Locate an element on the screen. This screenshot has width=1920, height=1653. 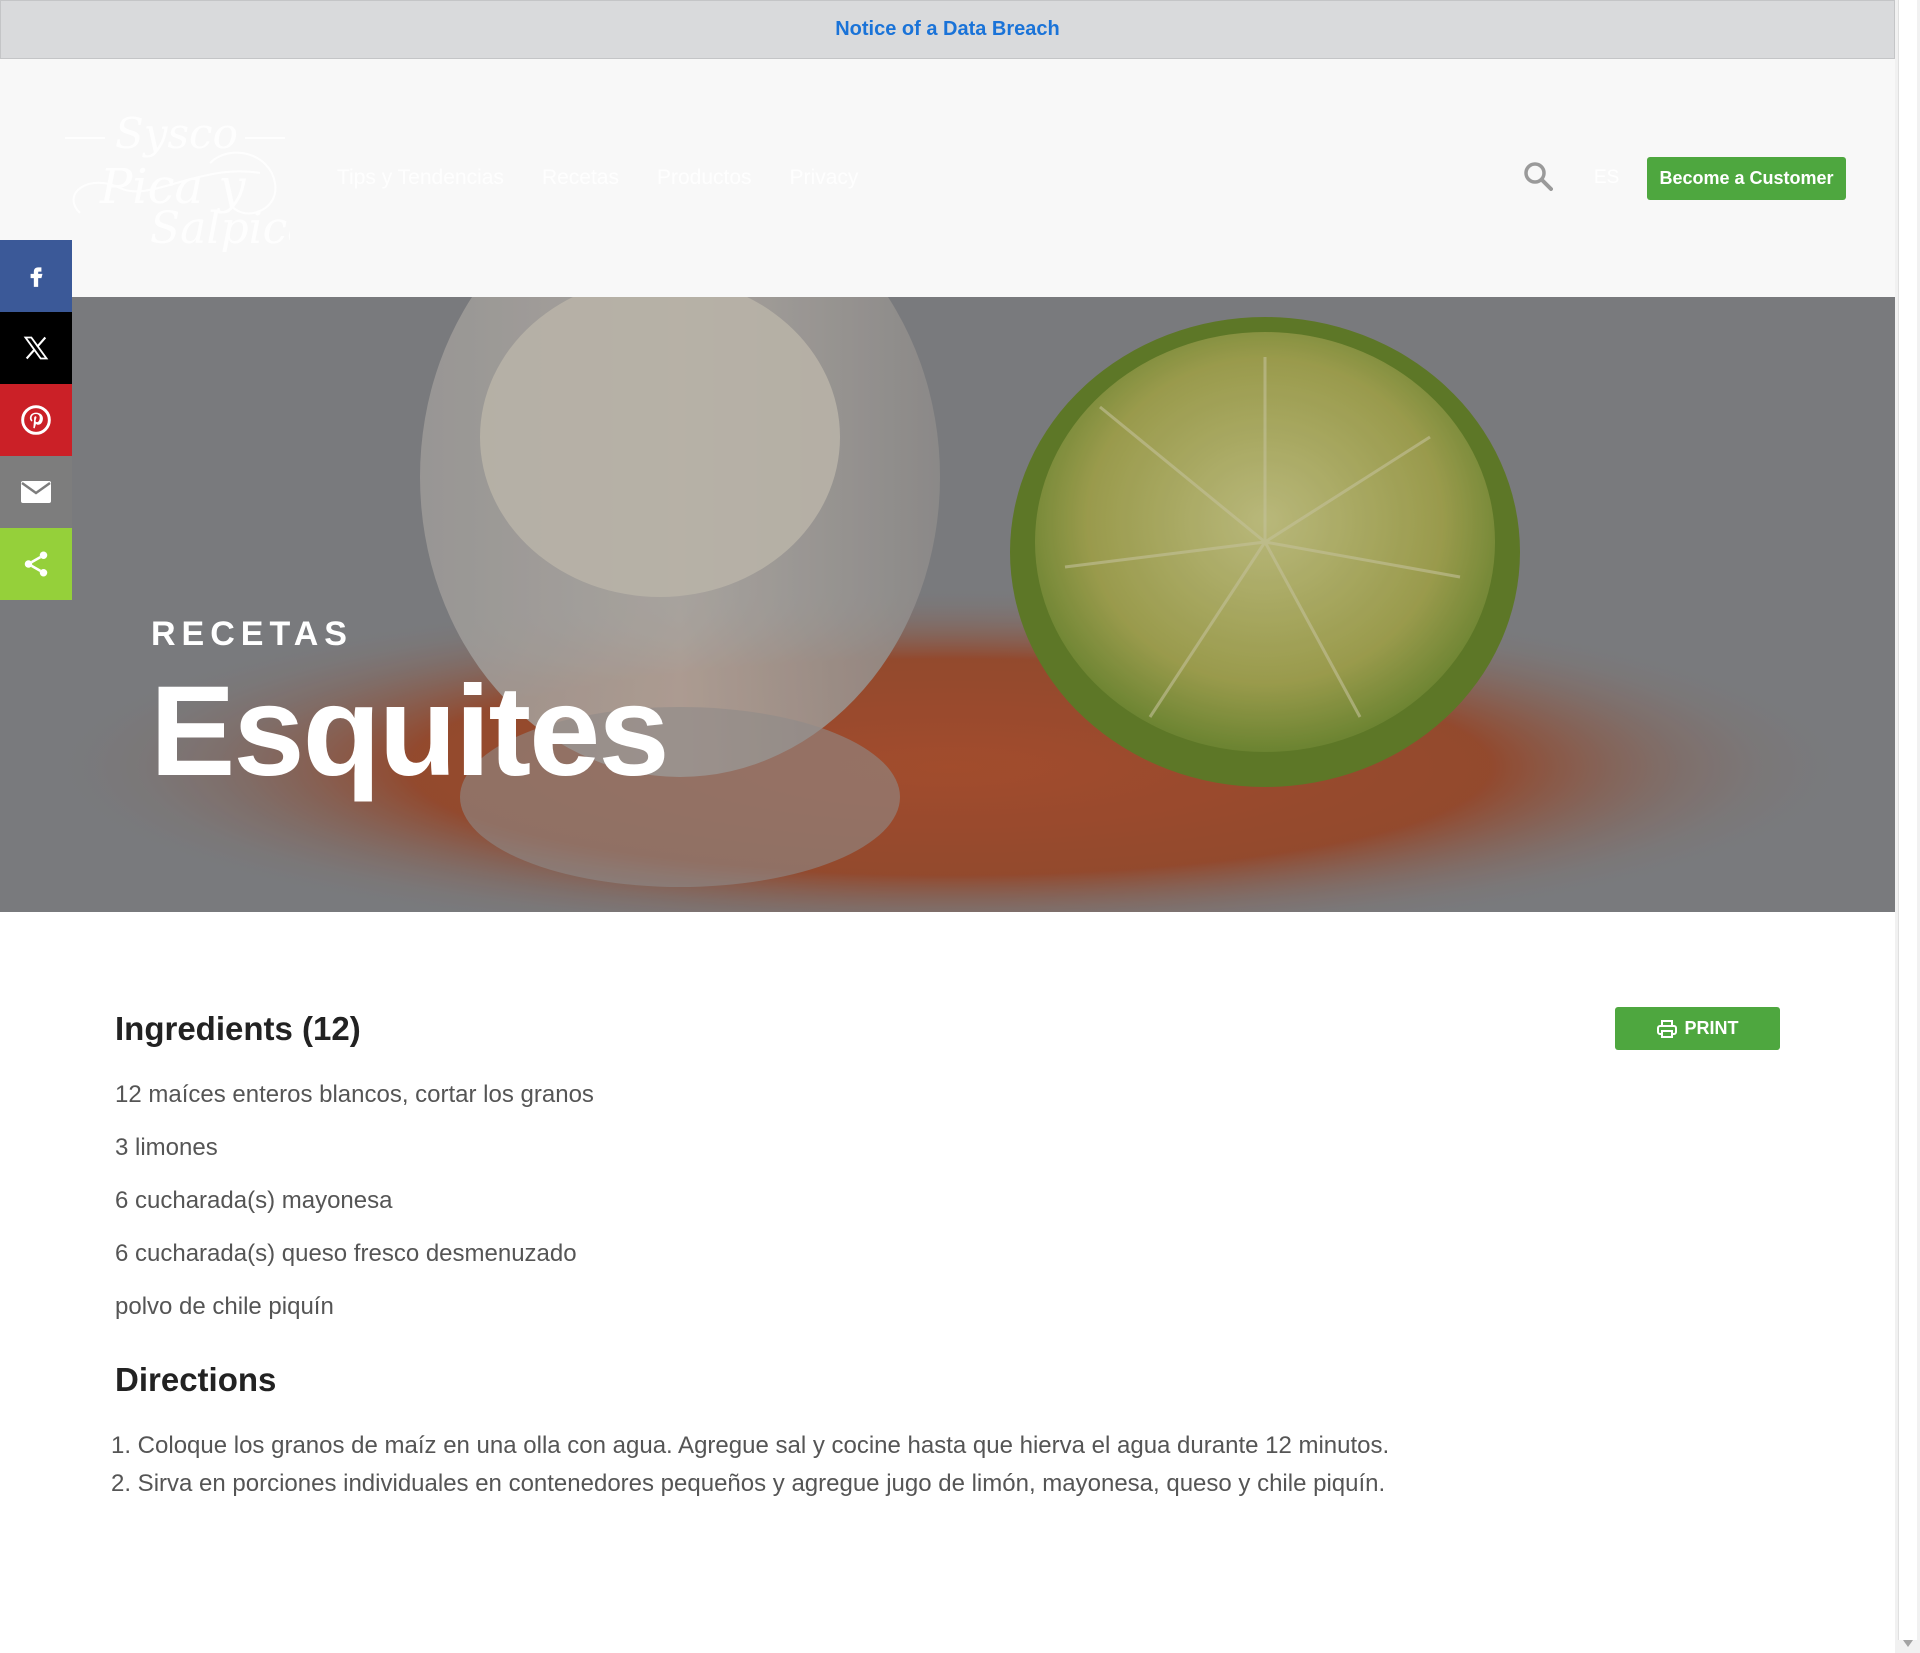
printer-icon is located at coordinates (1666, 1028).